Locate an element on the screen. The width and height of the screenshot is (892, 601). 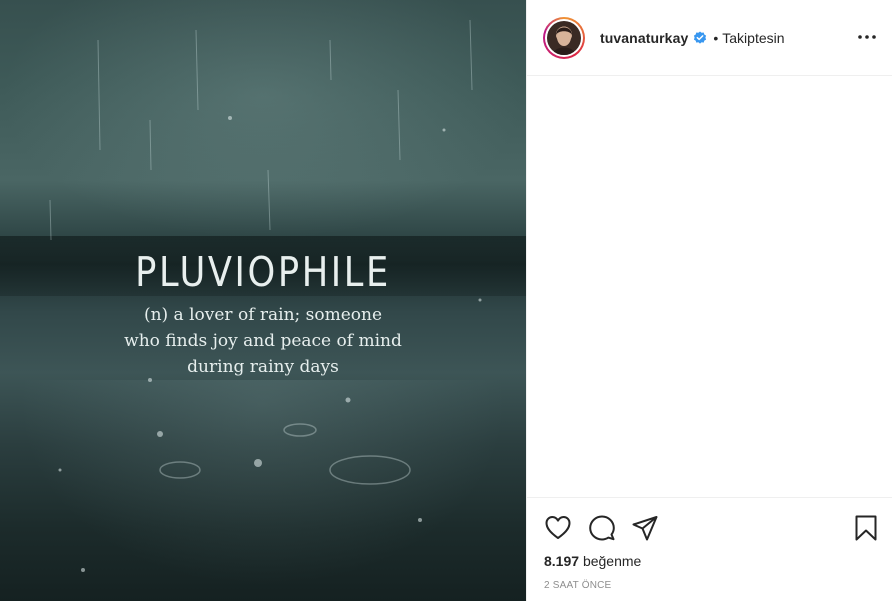
more-options-icon is located at coordinates (867, 37).